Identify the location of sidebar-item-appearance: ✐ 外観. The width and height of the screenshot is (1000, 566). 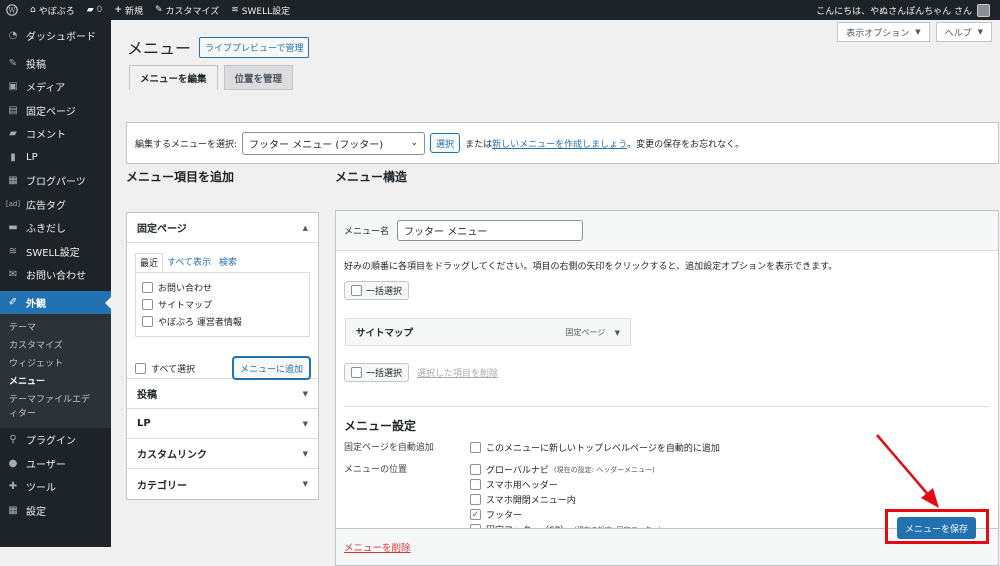
(55, 302).